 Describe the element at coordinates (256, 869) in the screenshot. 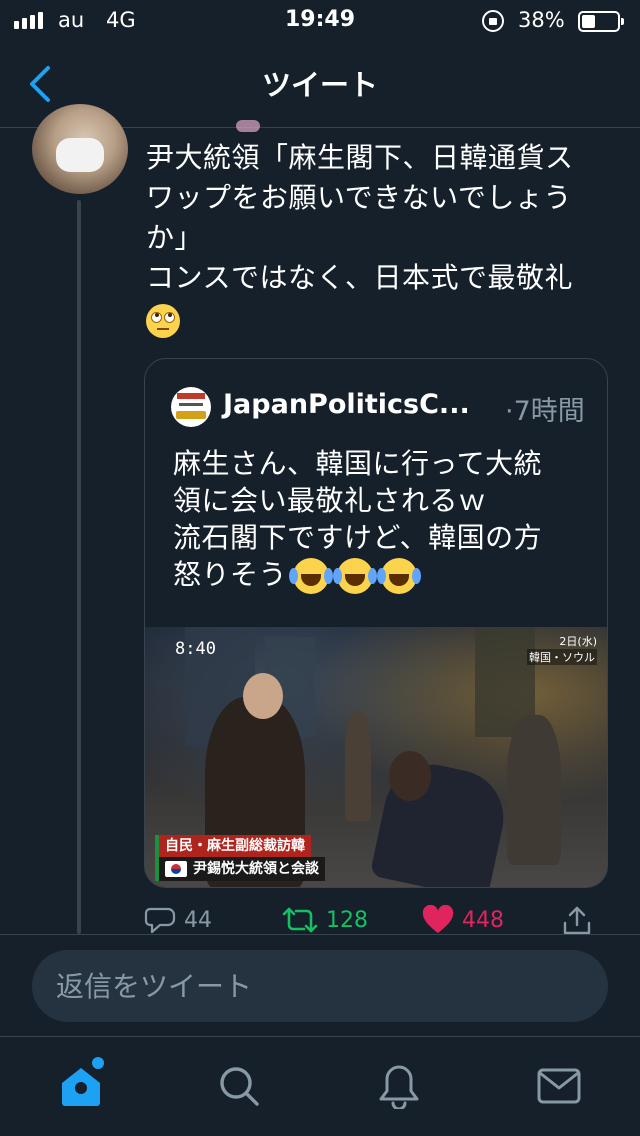

I see `video-caption-bottom-text: 尹錫悦大統領と会談` at that location.